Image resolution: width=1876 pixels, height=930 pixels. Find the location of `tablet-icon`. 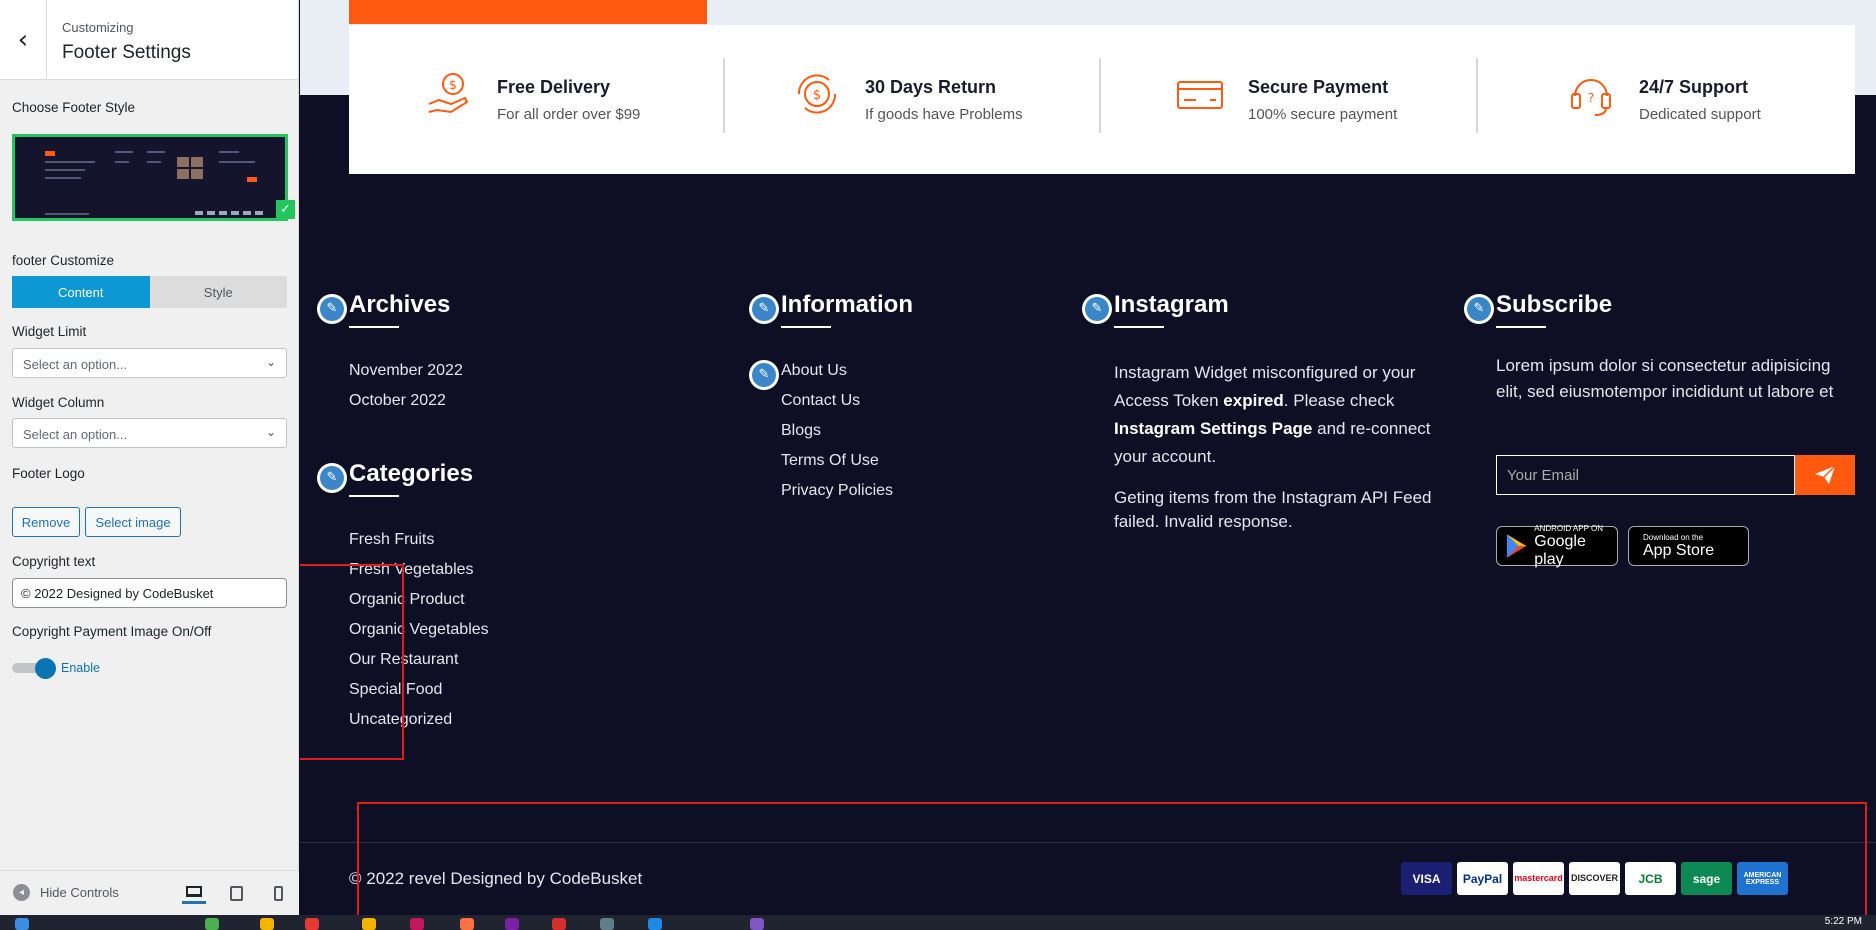

tablet-icon is located at coordinates (236, 893).